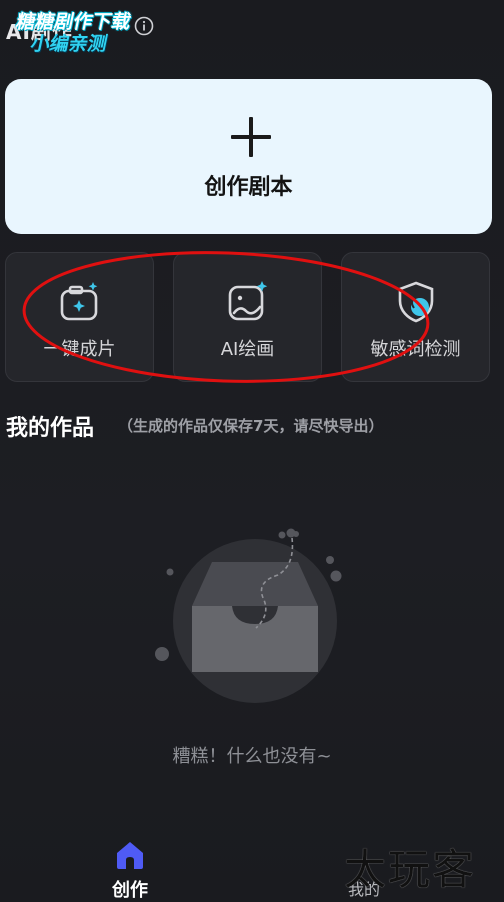  What do you see at coordinates (252, 756) in the screenshot?
I see `empty-state-text: 糟糕！什么也没有~` at bounding box center [252, 756].